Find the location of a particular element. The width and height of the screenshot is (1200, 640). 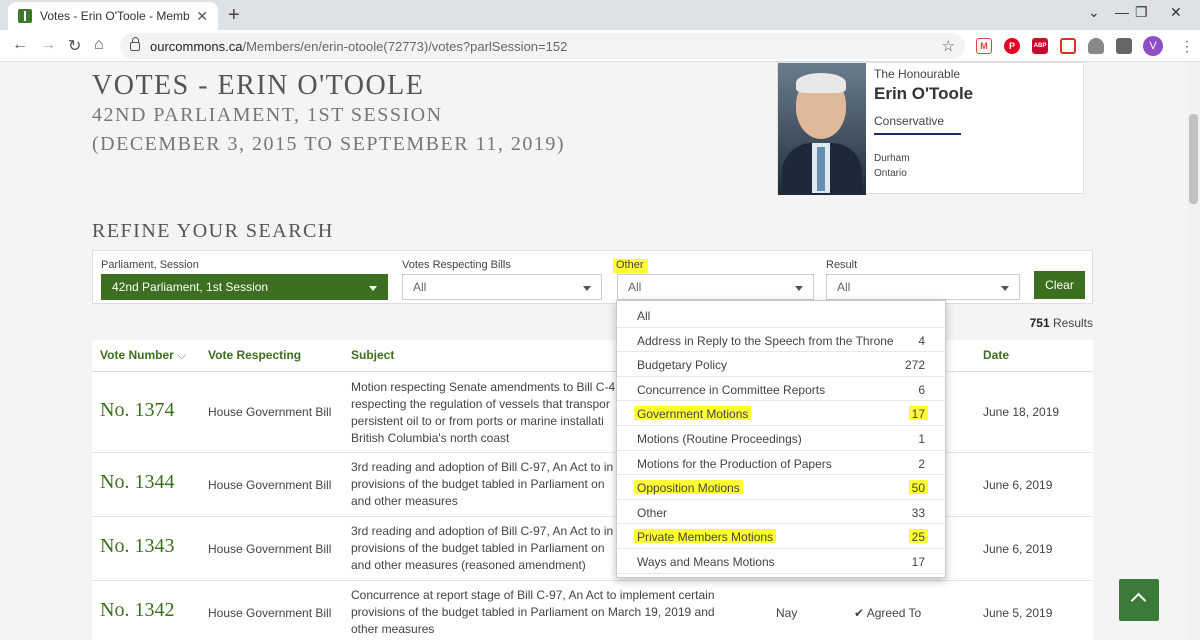

dropdown-option-count: 25 is located at coordinates (918, 536).